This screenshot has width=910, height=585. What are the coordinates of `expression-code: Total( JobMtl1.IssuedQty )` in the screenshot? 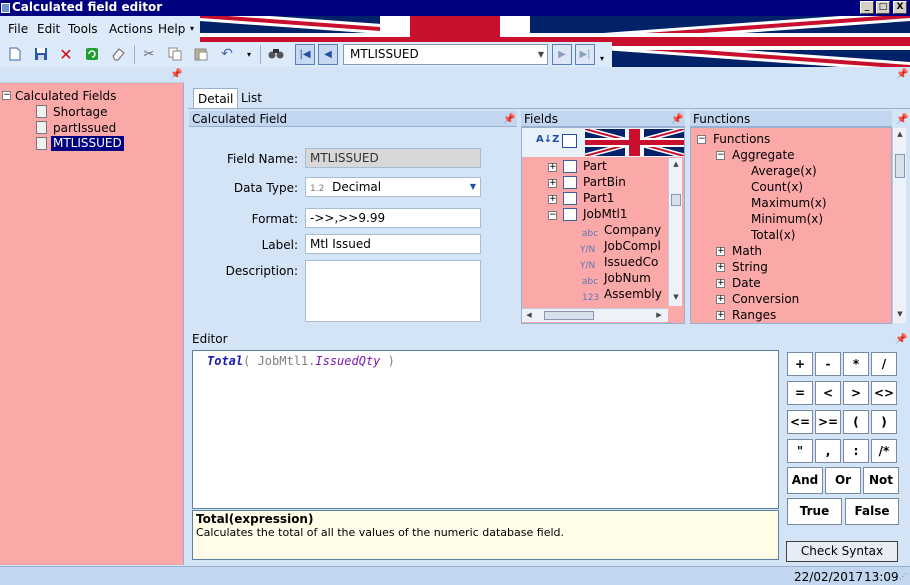 It's located at (301, 361).